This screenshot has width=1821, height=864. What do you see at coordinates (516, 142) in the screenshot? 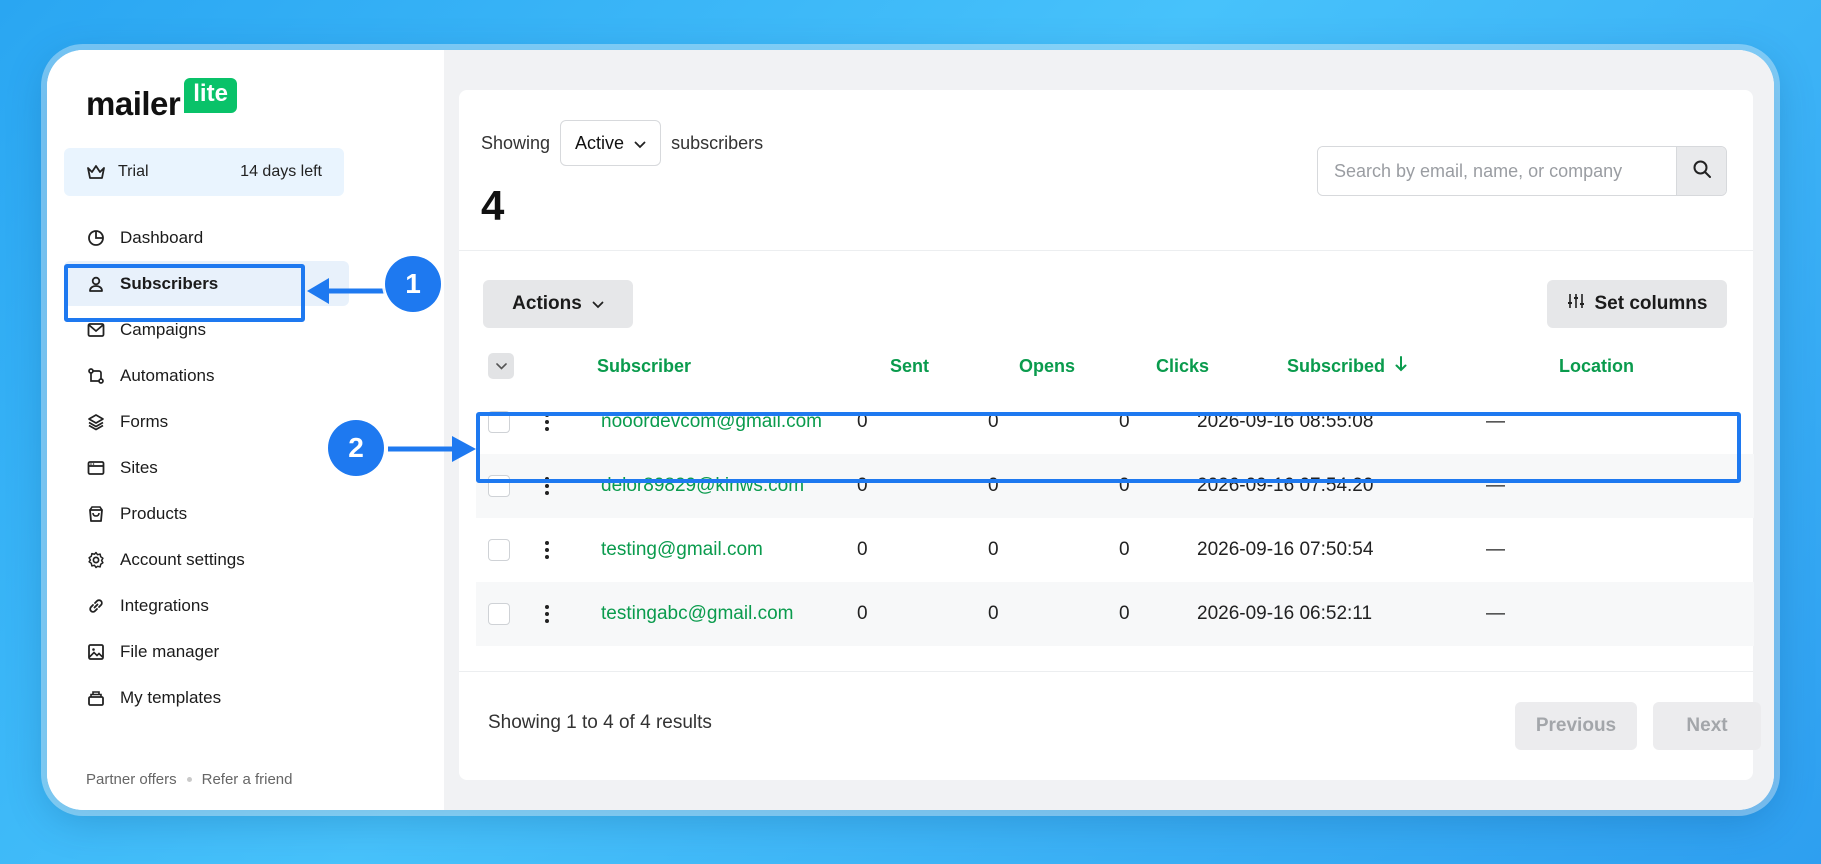
I see `showing-label: Showing` at bounding box center [516, 142].